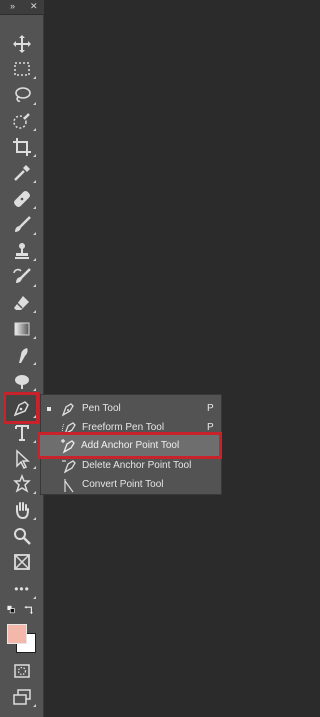 The width and height of the screenshot is (320, 717). I want to click on double-chevron-icon: », so click(12, 6).